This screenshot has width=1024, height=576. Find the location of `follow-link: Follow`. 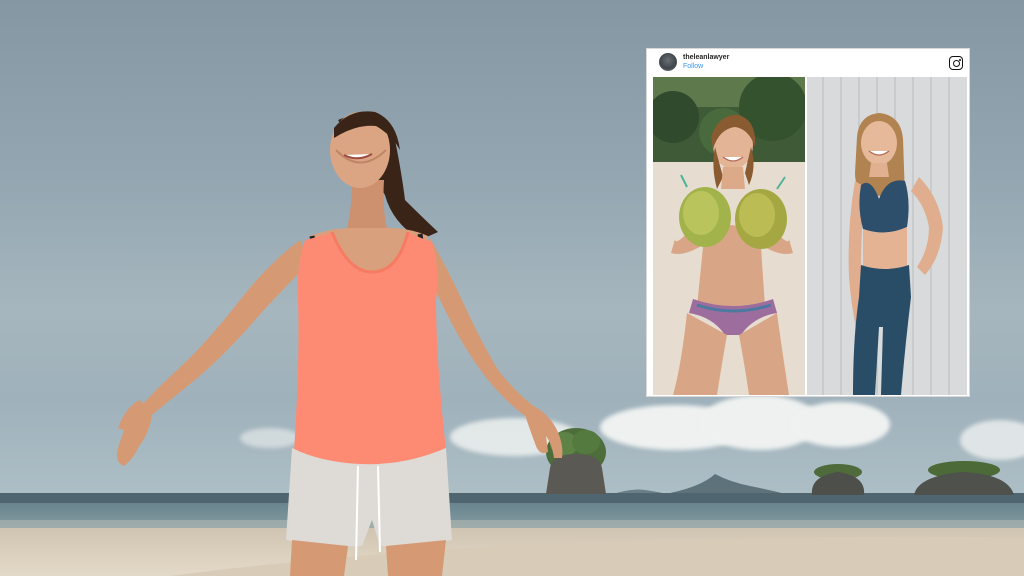

follow-link: Follow is located at coordinates (693, 66).